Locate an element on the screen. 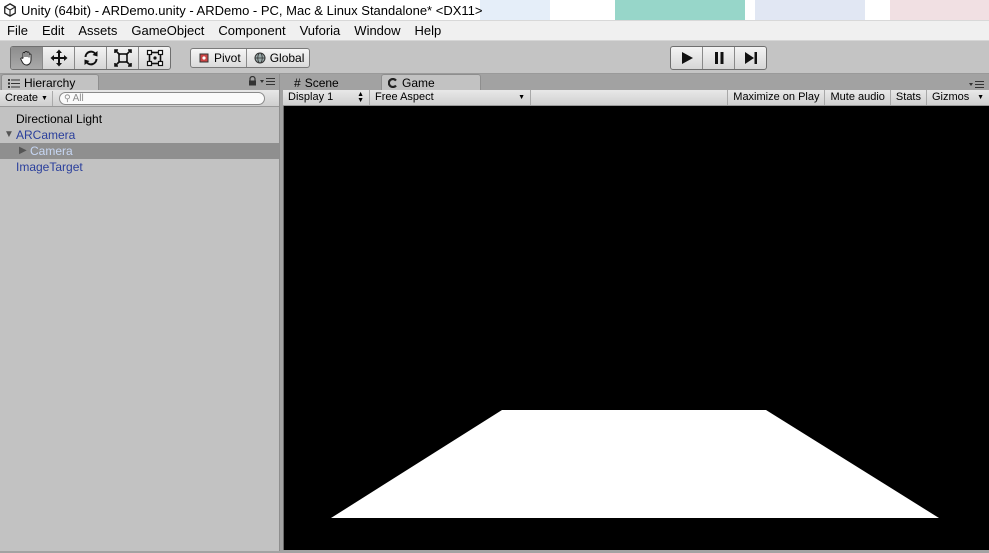 The image size is (989, 553). hierarchy-item: ImageTarget is located at coordinates (139, 167).